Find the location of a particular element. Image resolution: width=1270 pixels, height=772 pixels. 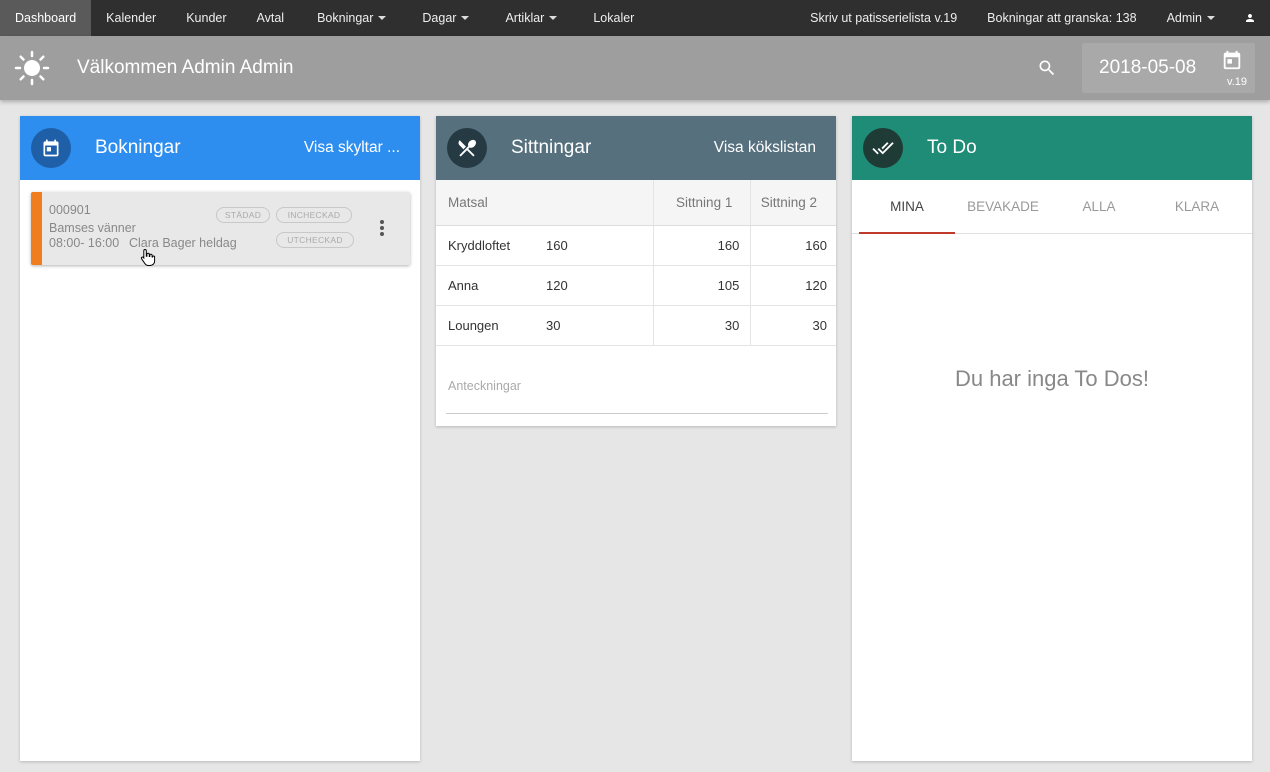

search-icon is located at coordinates (1047, 68).